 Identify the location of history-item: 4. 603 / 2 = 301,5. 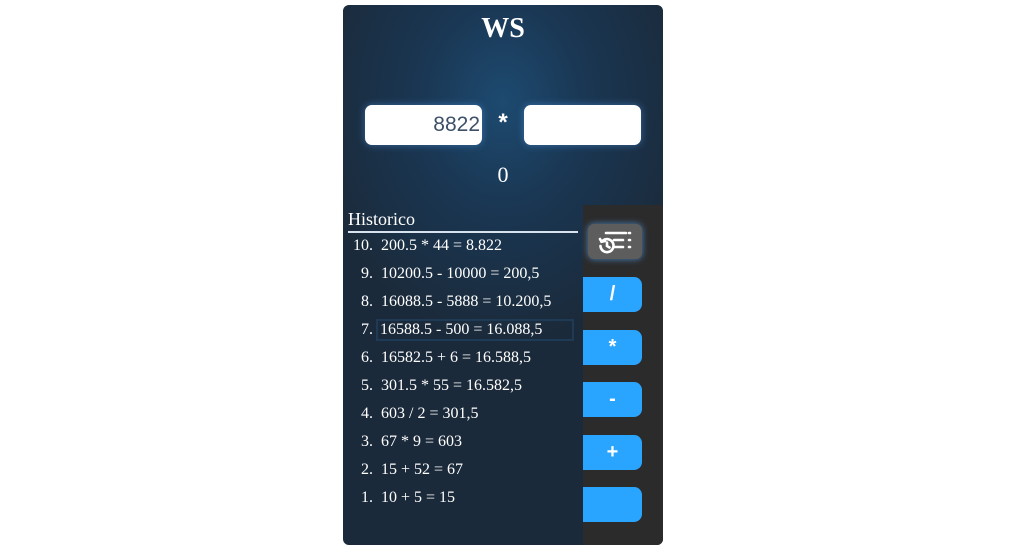
(461, 417).